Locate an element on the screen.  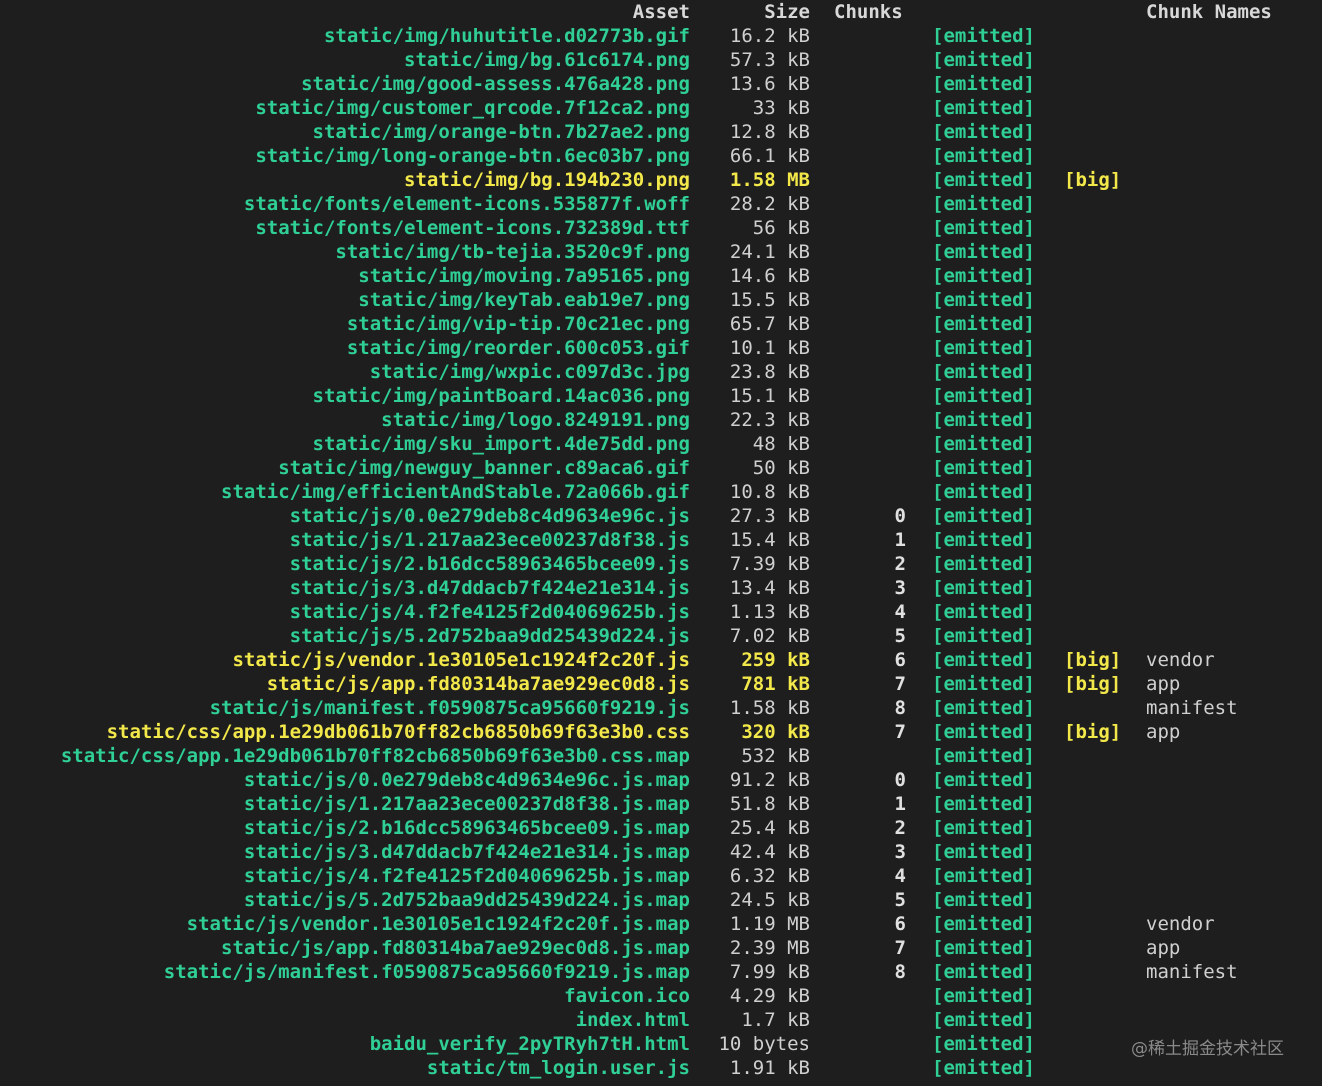
chunk-id: 8 is located at coordinates (900, 708).